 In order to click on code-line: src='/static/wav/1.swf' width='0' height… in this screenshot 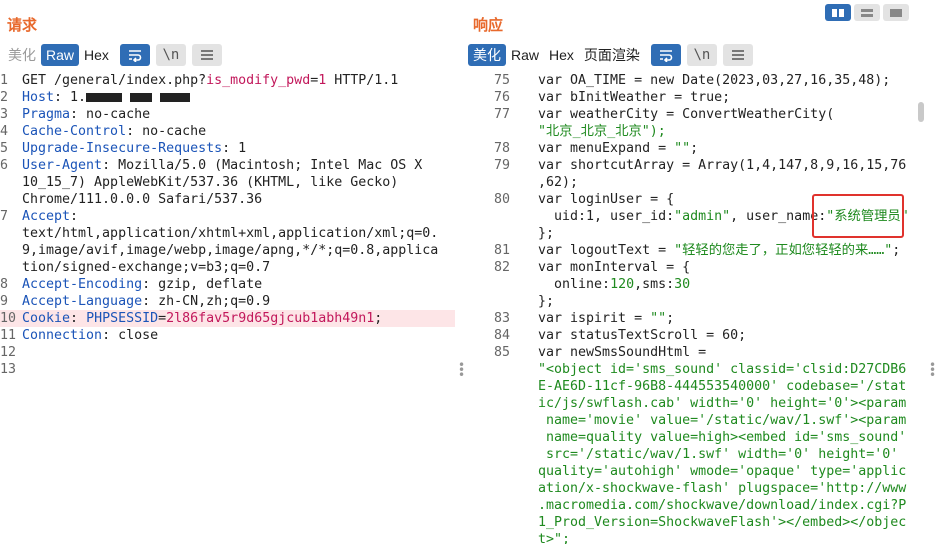, I will do `click(698, 454)`.